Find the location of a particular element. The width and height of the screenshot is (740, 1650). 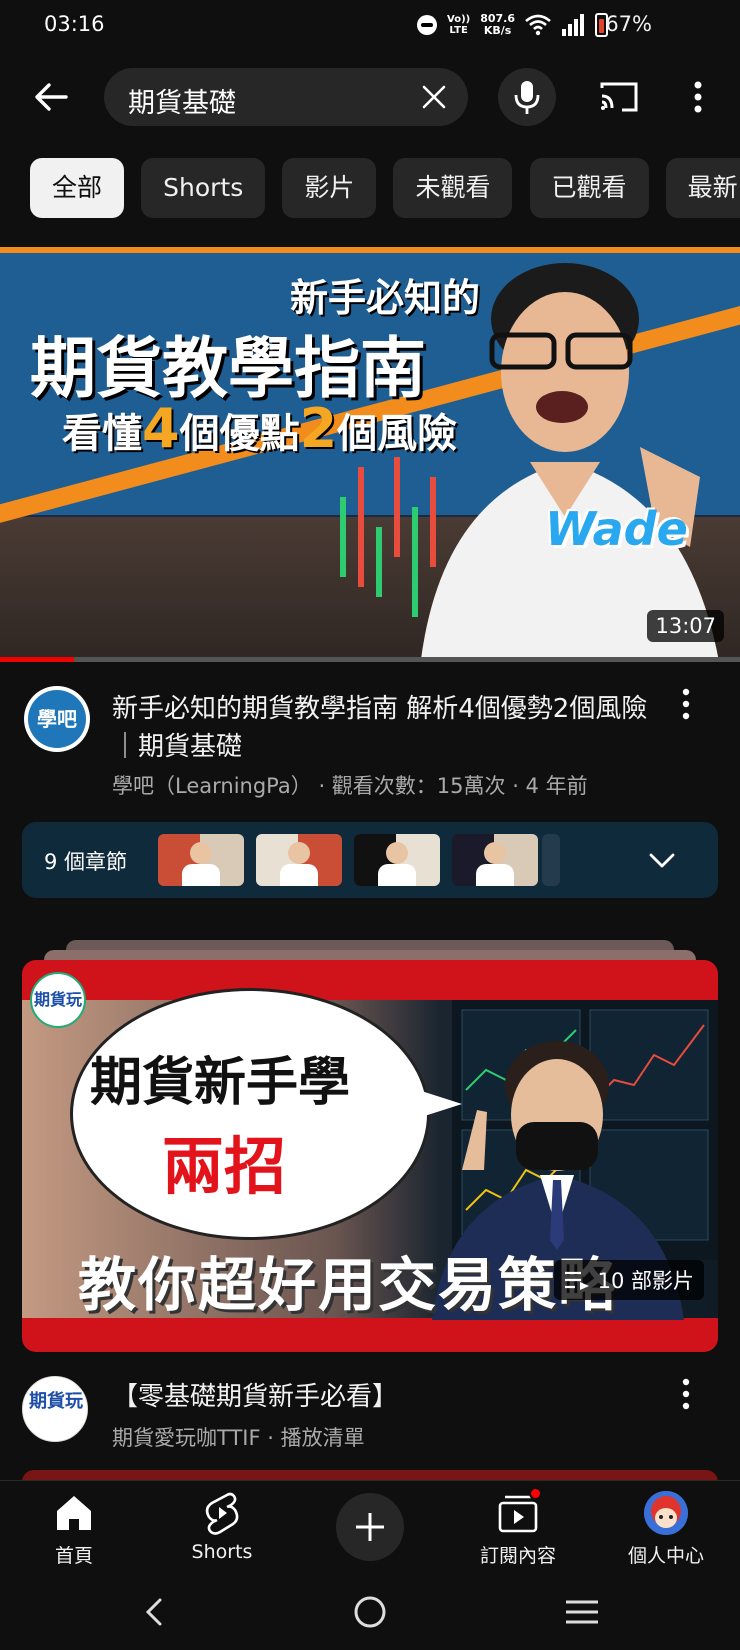

system-home-button is located at coordinates (370, 1612).